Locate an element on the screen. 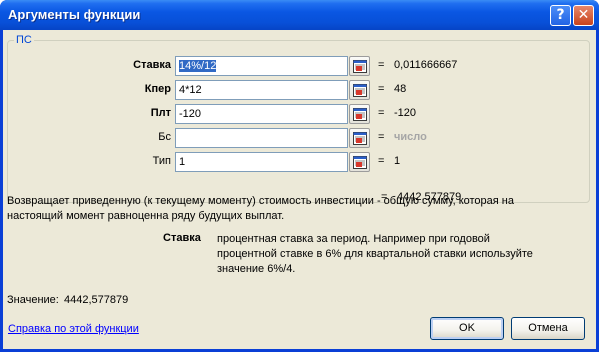 This screenshot has width=599, height=352. argument-row: Ставка 14%/12 = 0,011666667 is located at coordinates (299, 66).